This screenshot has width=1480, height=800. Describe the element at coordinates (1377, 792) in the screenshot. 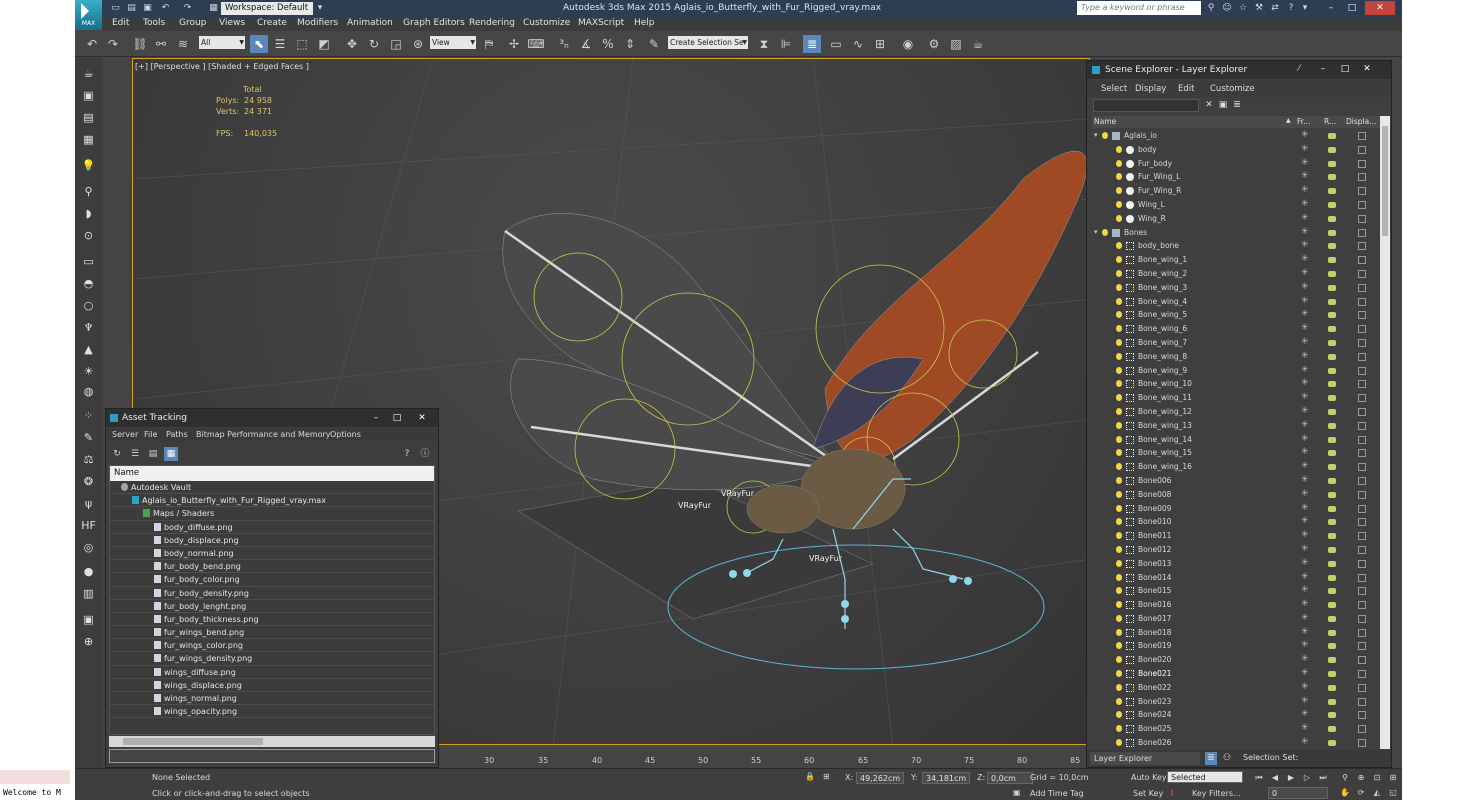

I see `field-of-view-icon: ◭` at that location.